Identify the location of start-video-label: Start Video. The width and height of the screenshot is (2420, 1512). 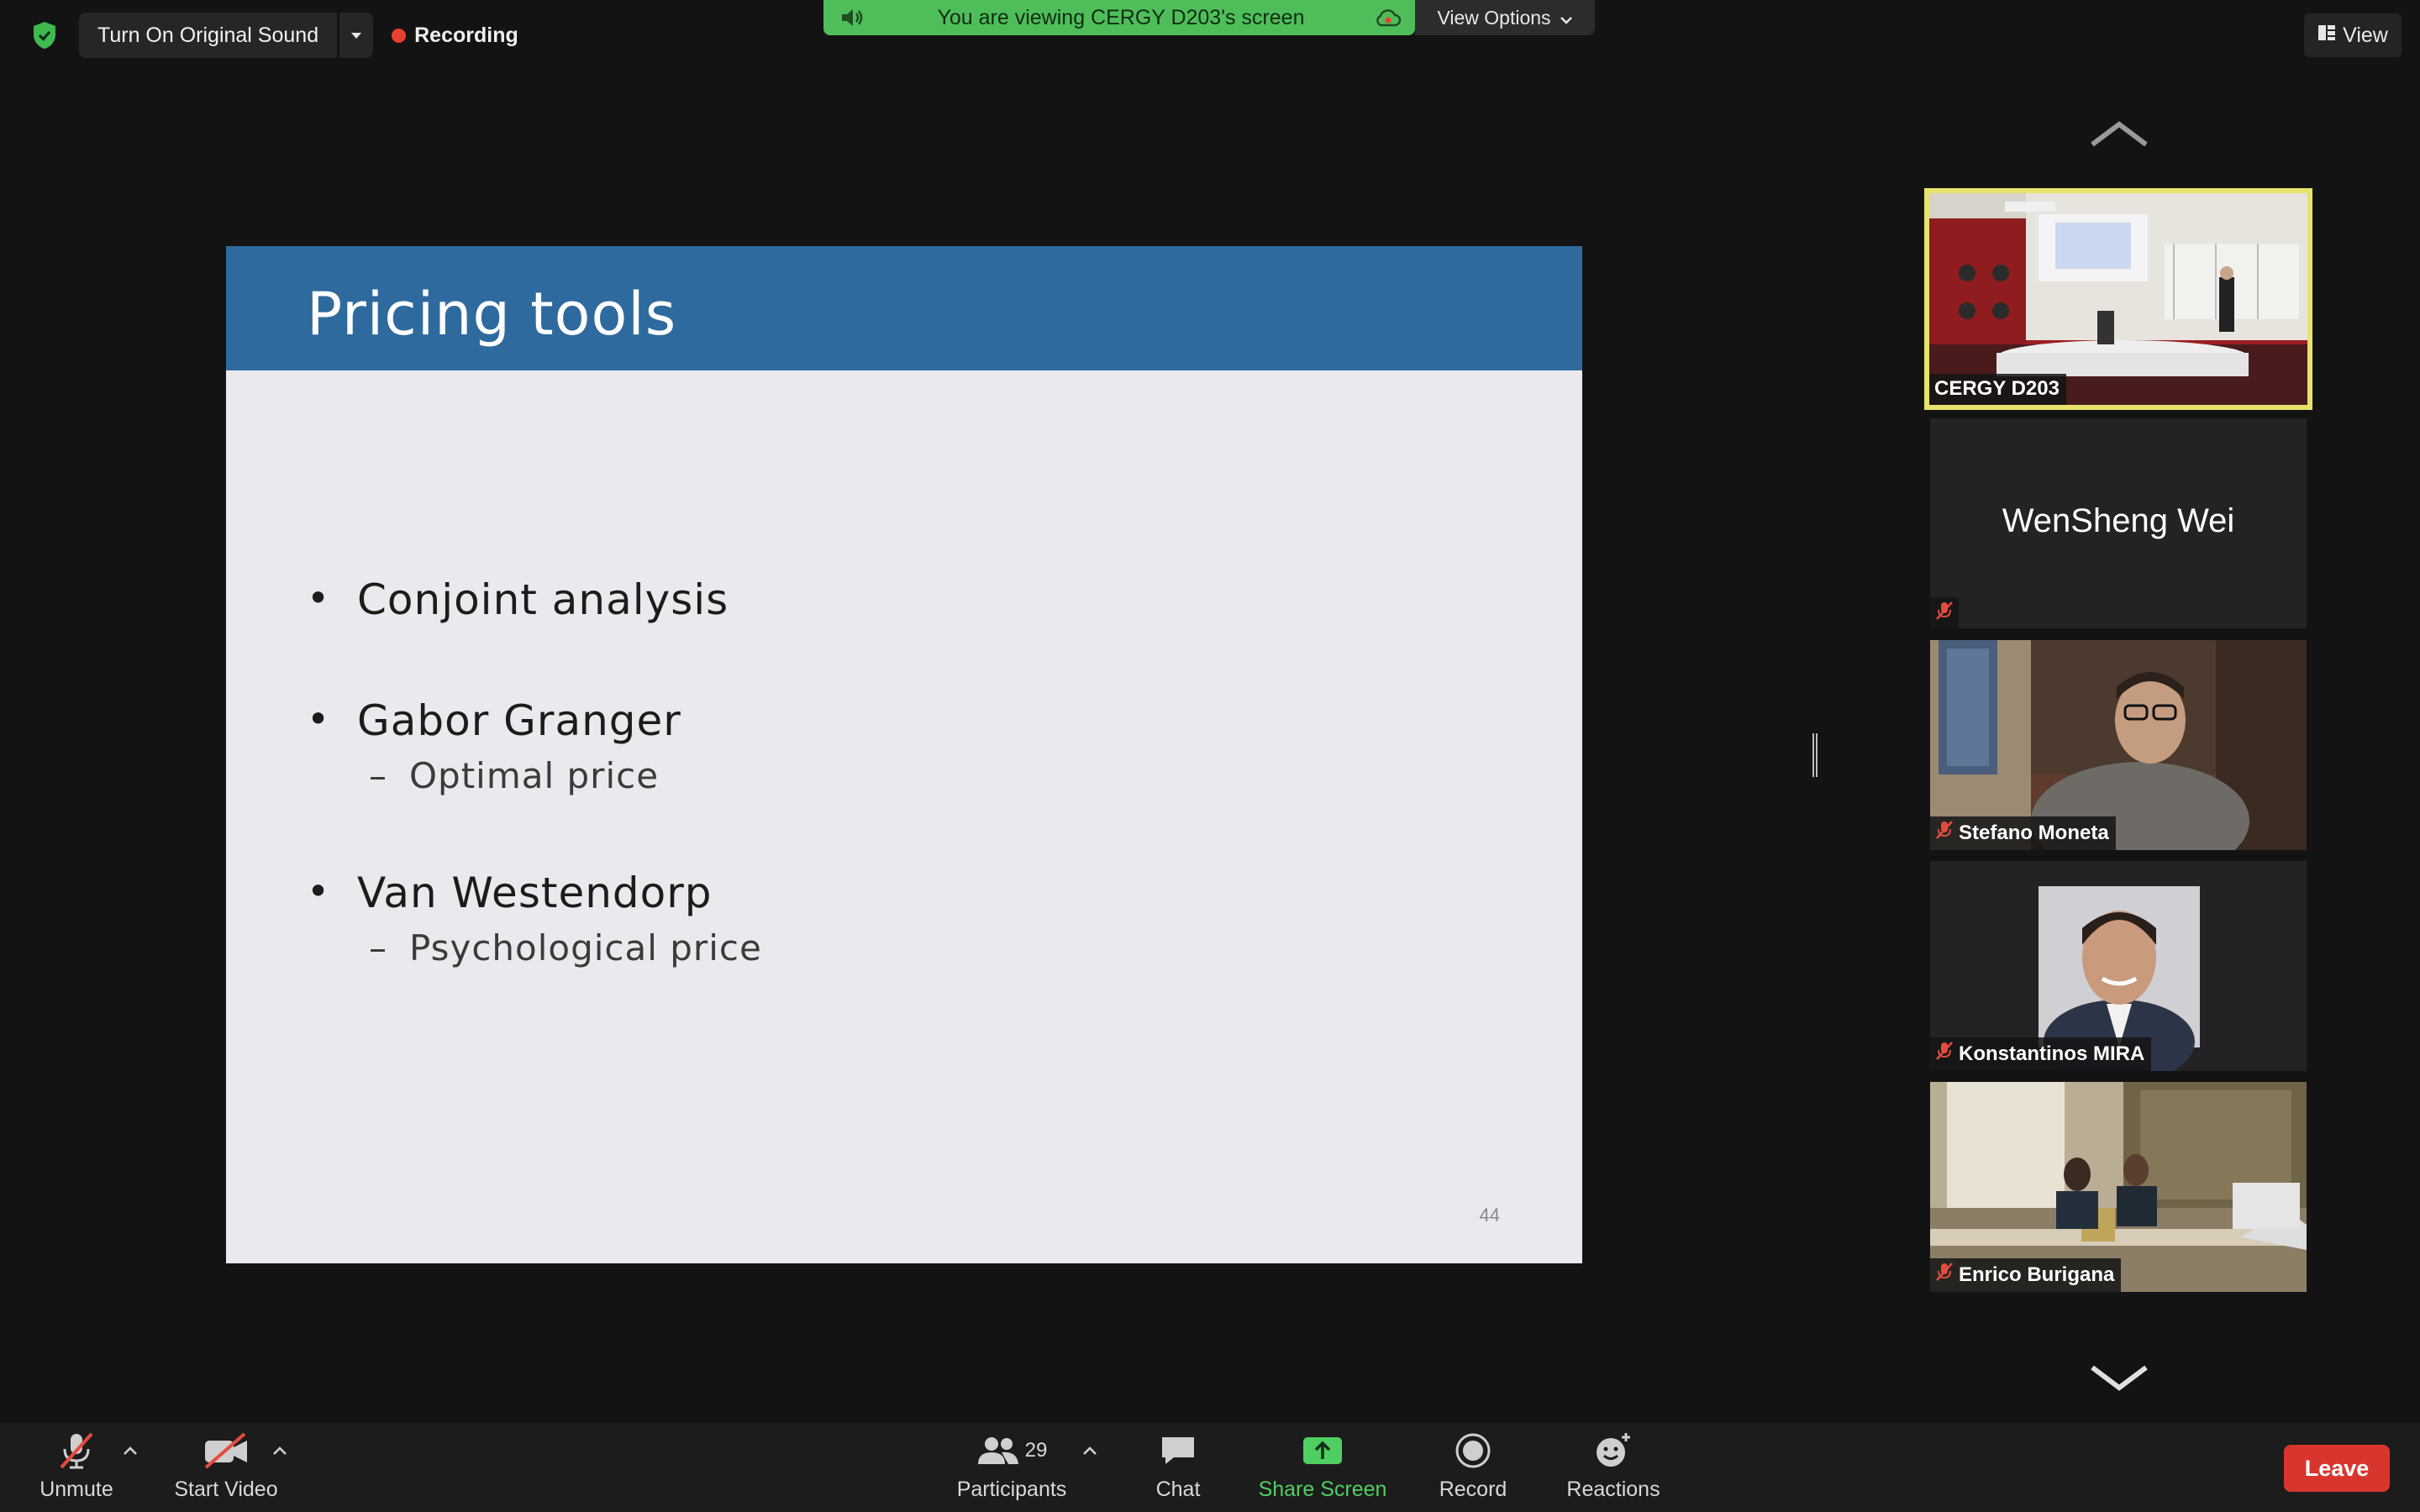
(226, 1489).